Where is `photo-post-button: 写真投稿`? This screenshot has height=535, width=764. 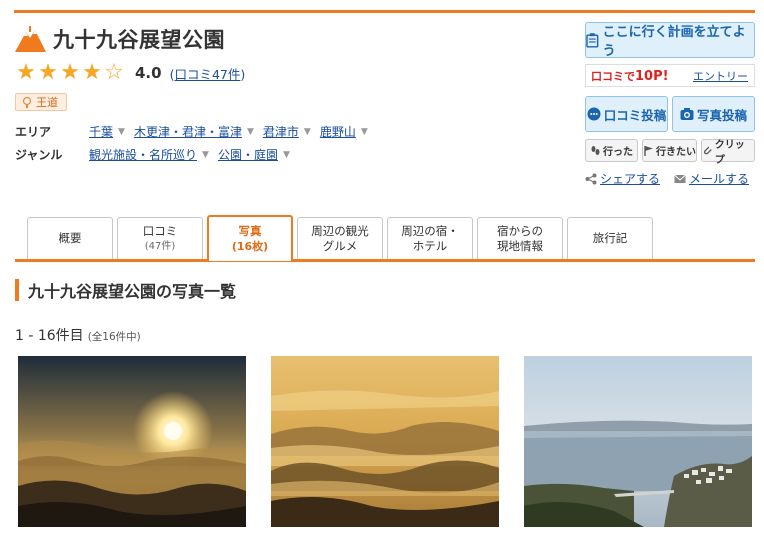
photo-post-button: 写真投稿 is located at coordinates (713, 114).